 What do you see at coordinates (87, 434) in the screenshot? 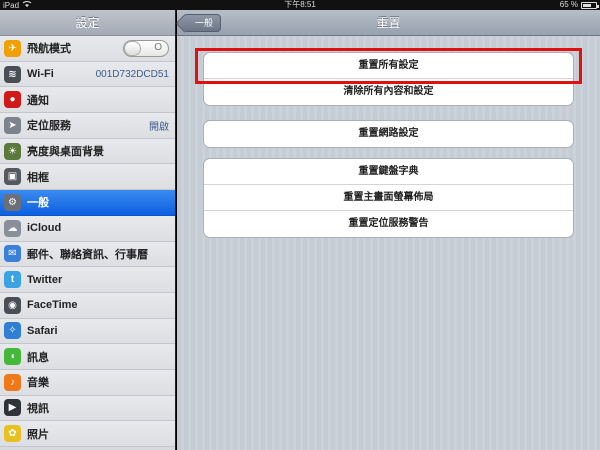
I see `sidebar-item-photos: ✿ 照片` at bounding box center [87, 434].